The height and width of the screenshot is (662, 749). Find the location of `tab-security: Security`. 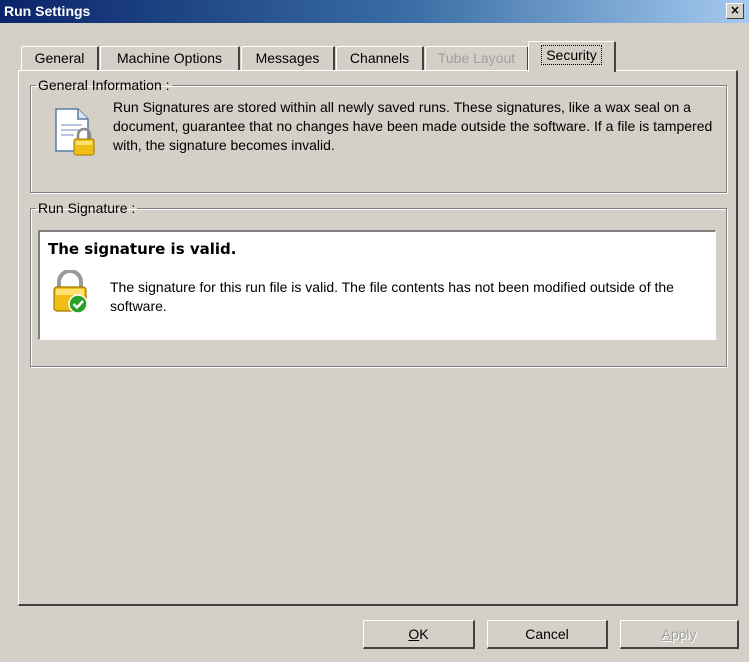

tab-security: Security is located at coordinates (572, 56).